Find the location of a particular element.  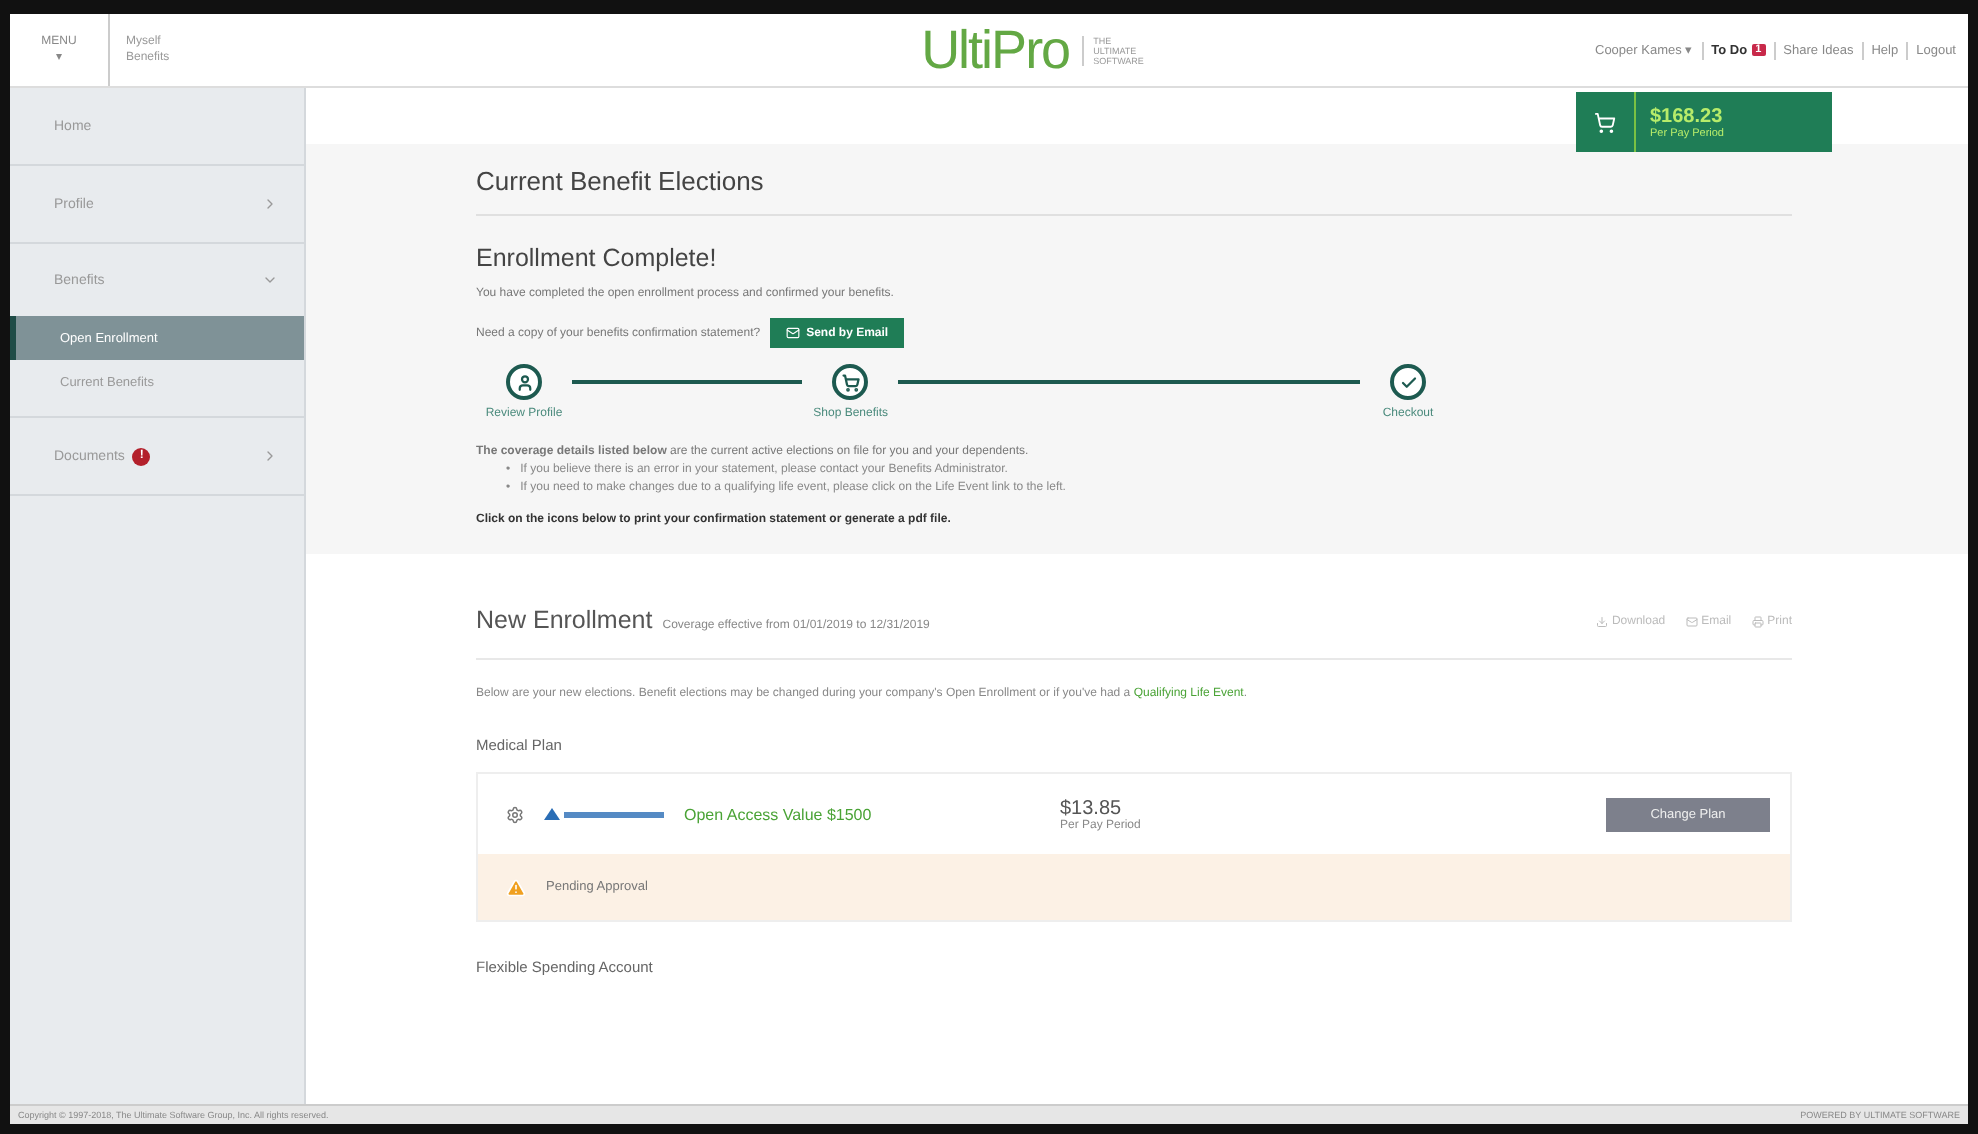

chevron-down-icon is located at coordinates (270, 280).